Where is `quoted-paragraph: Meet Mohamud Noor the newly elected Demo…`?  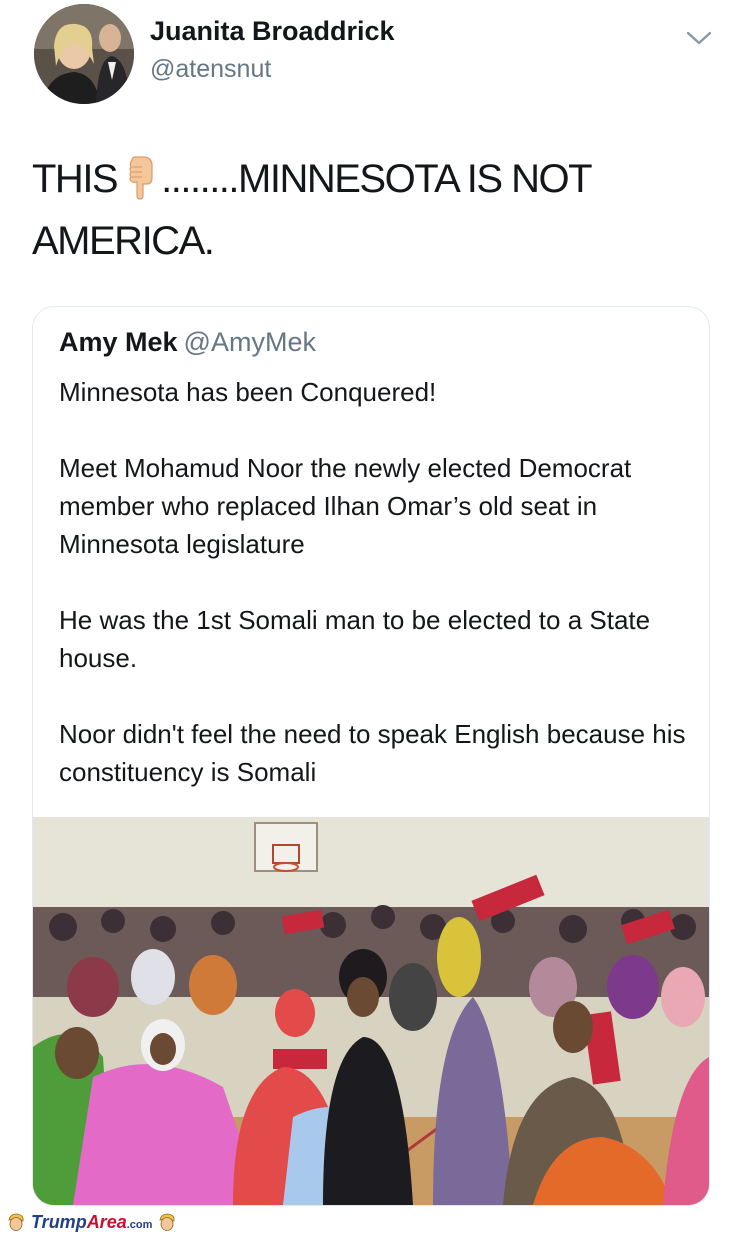 quoted-paragraph: Meet Mohamud Noor the newly elected Demo… is located at coordinates (345, 506).